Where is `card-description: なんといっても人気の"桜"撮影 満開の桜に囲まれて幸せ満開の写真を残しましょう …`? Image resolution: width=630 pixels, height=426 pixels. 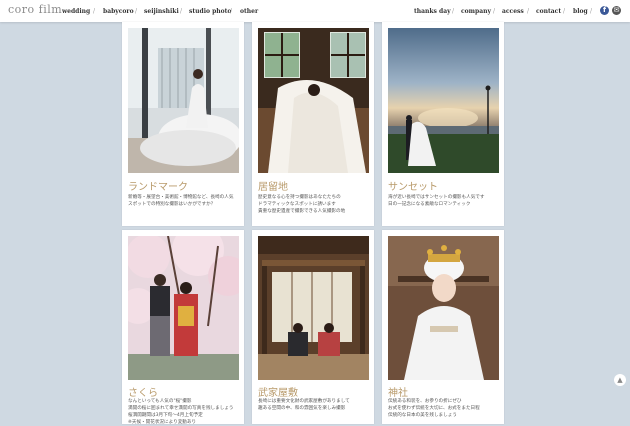
card-description: なんといっても人気の"桜"撮影 満開の桜に囲まれて幸せ満開の写真を残しましょう … is located at coordinates (184, 412).